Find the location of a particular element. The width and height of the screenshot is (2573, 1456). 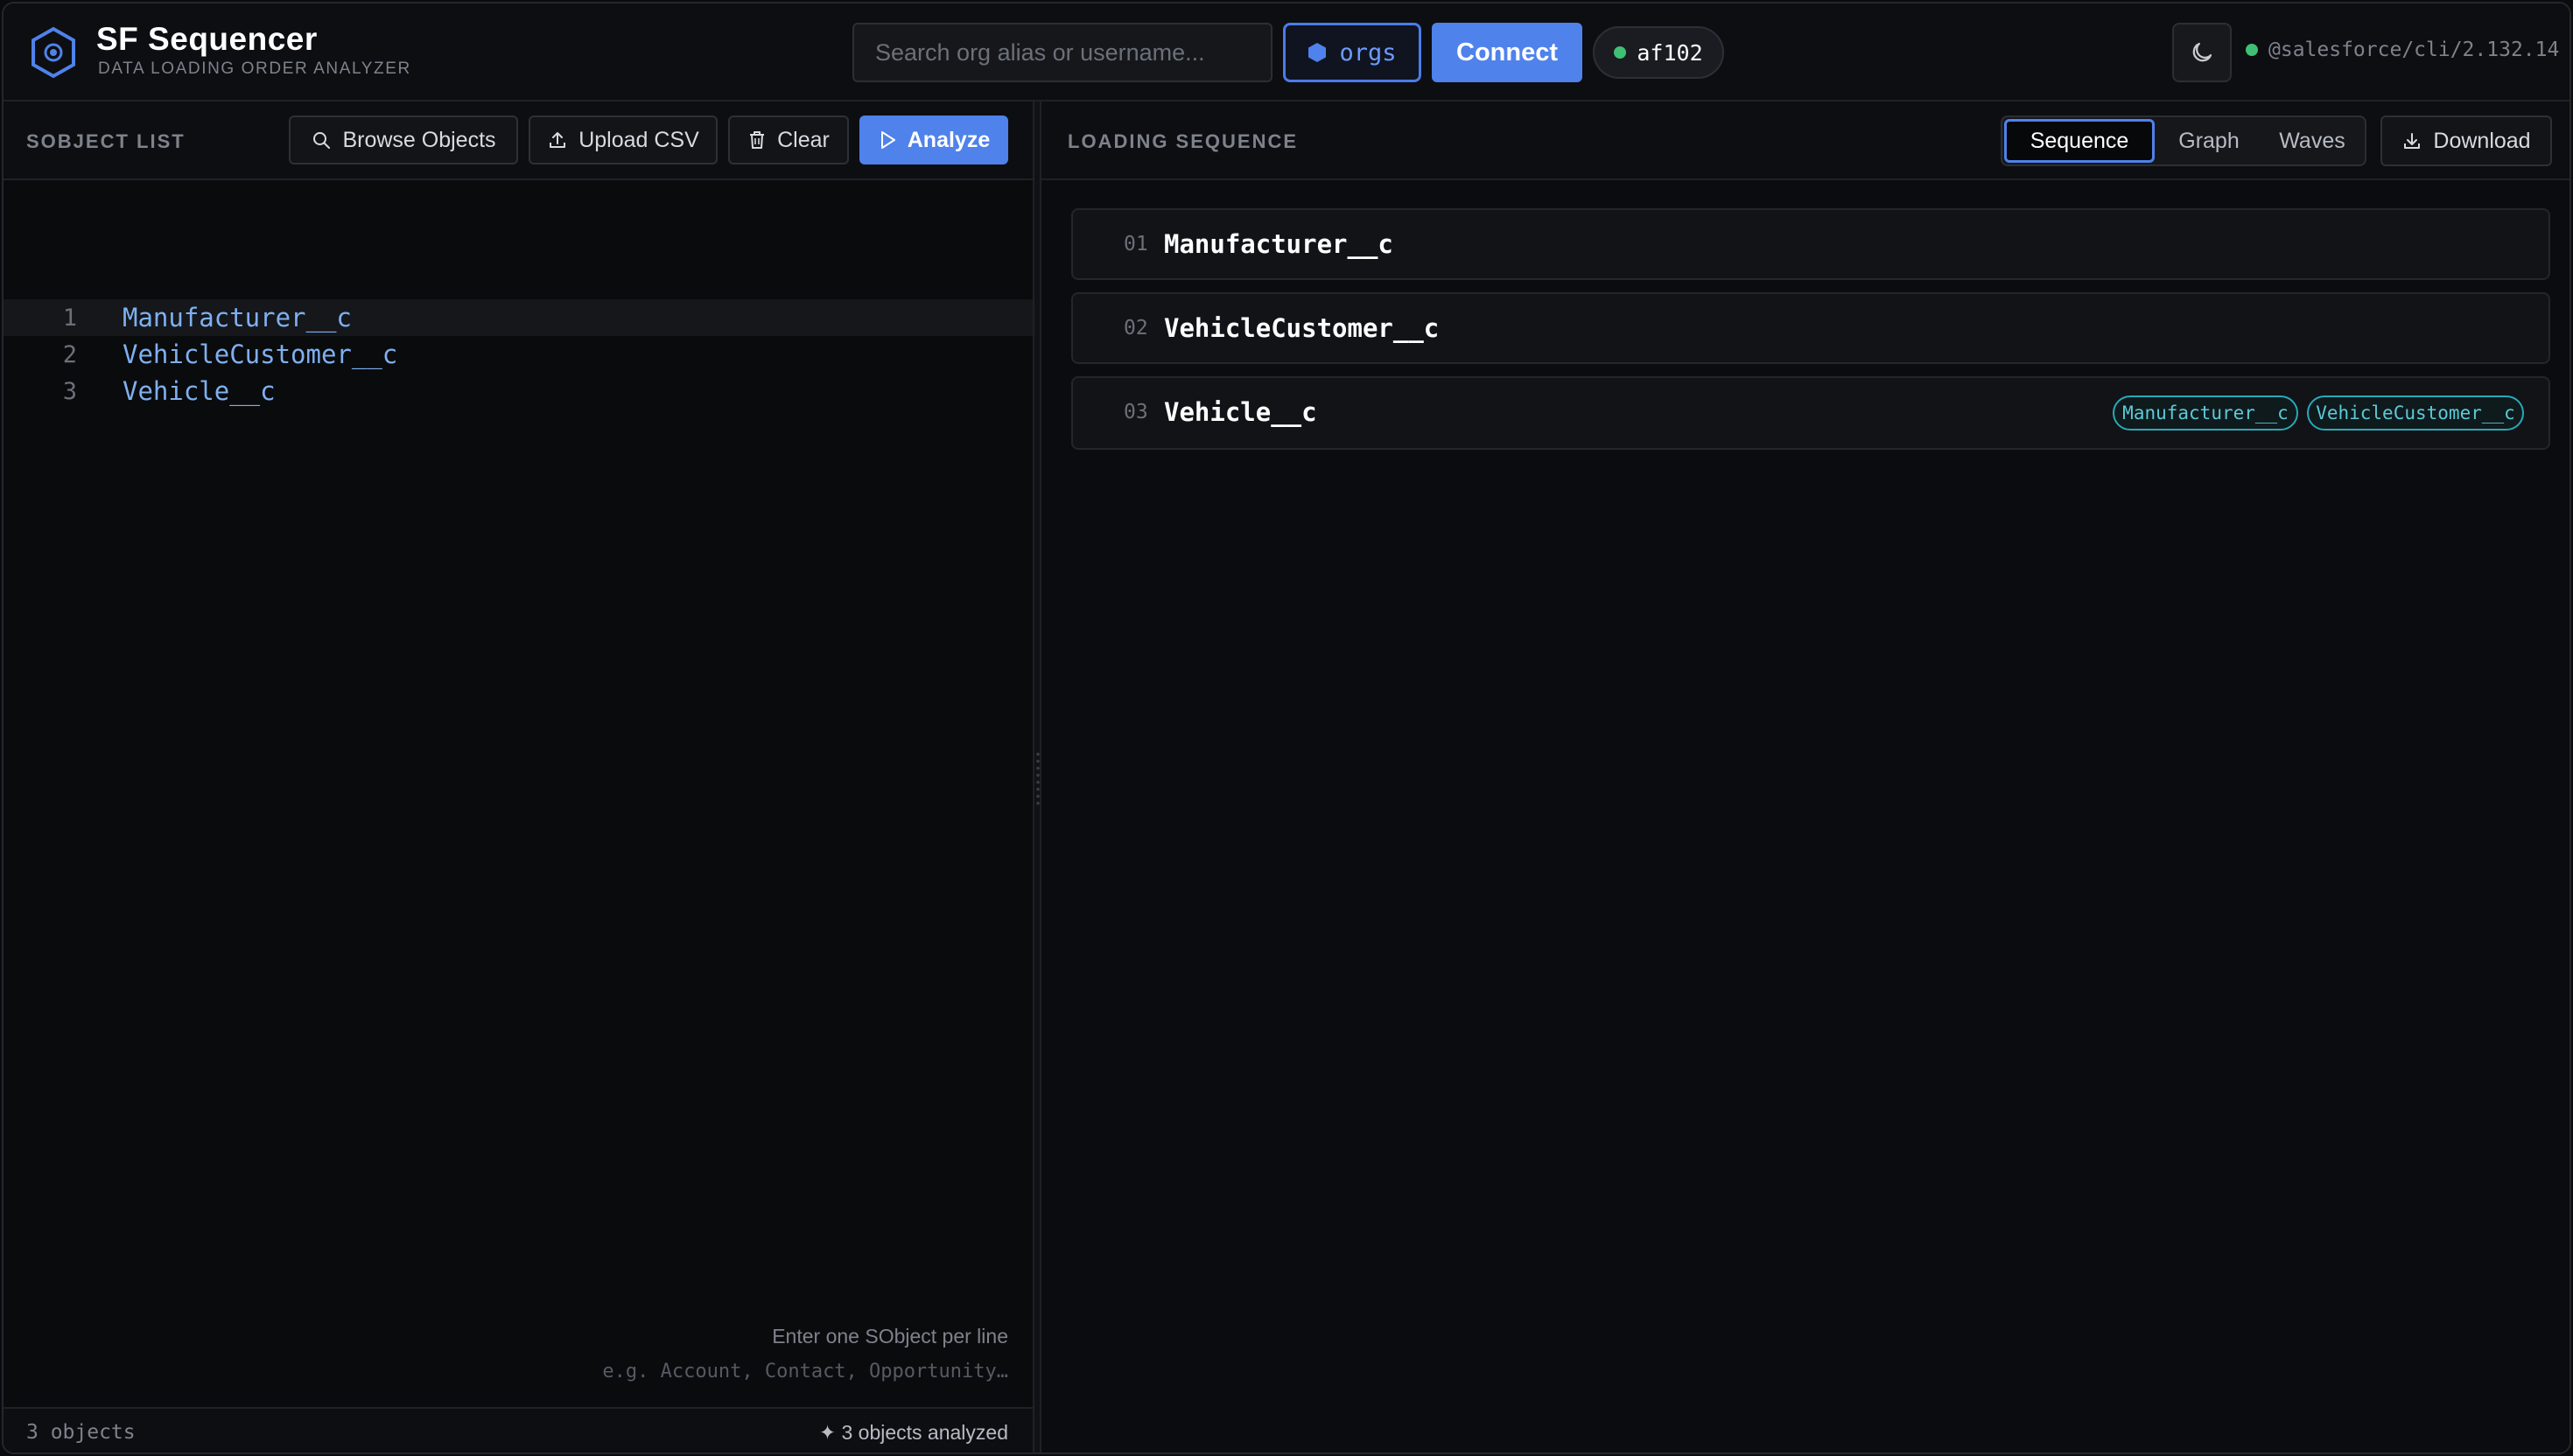

drag-grip-icon is located at coordinates (1038, 779).